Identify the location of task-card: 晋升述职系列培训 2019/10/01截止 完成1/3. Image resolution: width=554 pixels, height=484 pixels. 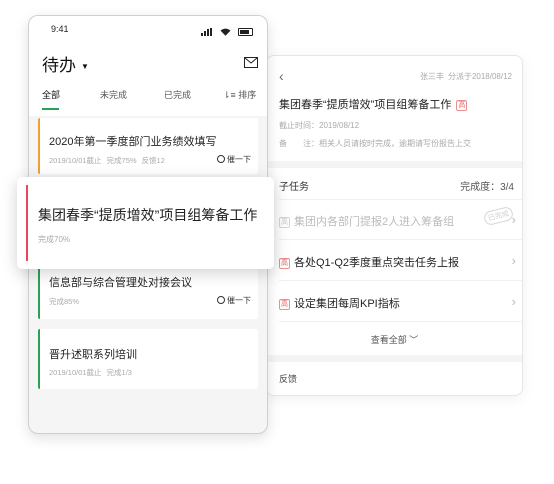
(148, 359).